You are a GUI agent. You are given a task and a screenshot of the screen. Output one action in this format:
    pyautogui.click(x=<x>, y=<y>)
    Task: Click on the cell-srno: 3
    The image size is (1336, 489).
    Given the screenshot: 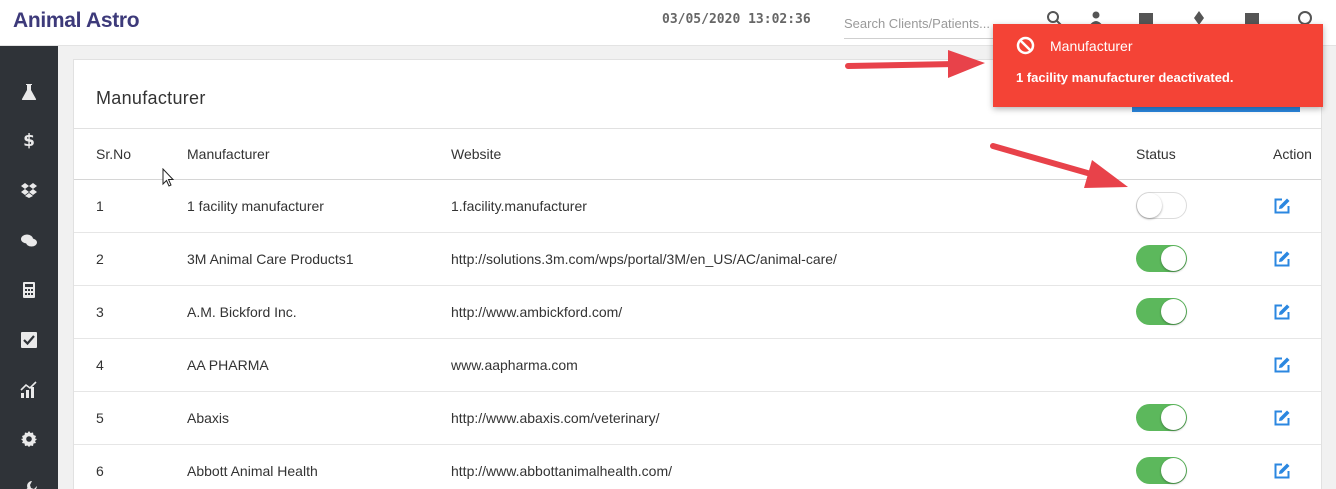 What is the action you would take?
    pyautogui.click(x=119, y=312)
    